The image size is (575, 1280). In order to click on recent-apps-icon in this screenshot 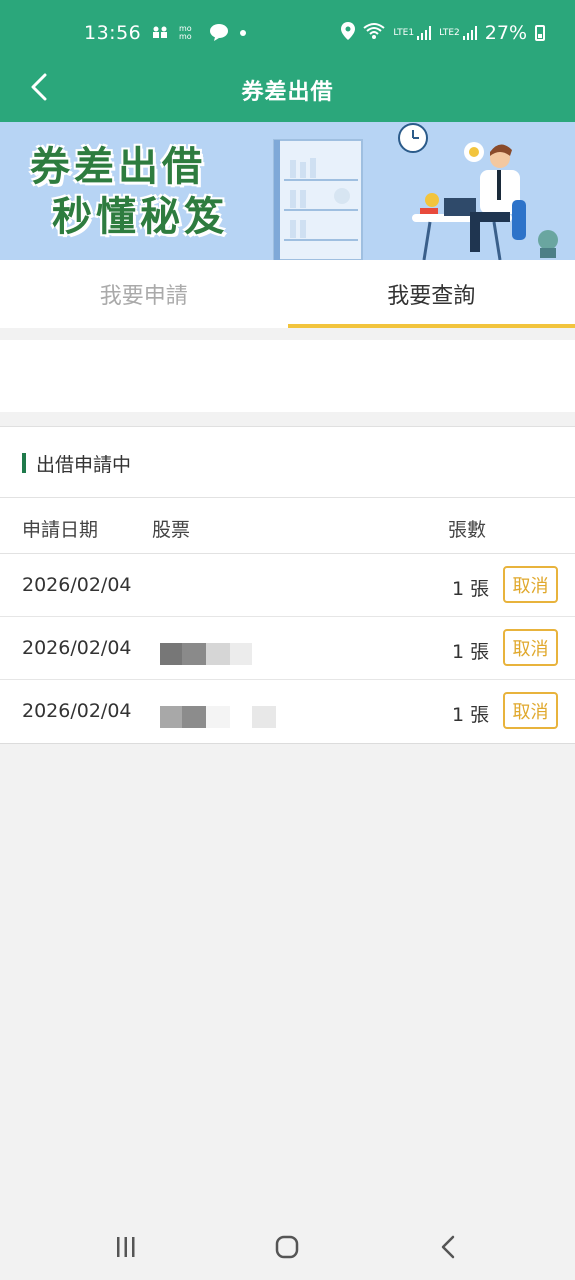, I will do `click(126, 1247)`.